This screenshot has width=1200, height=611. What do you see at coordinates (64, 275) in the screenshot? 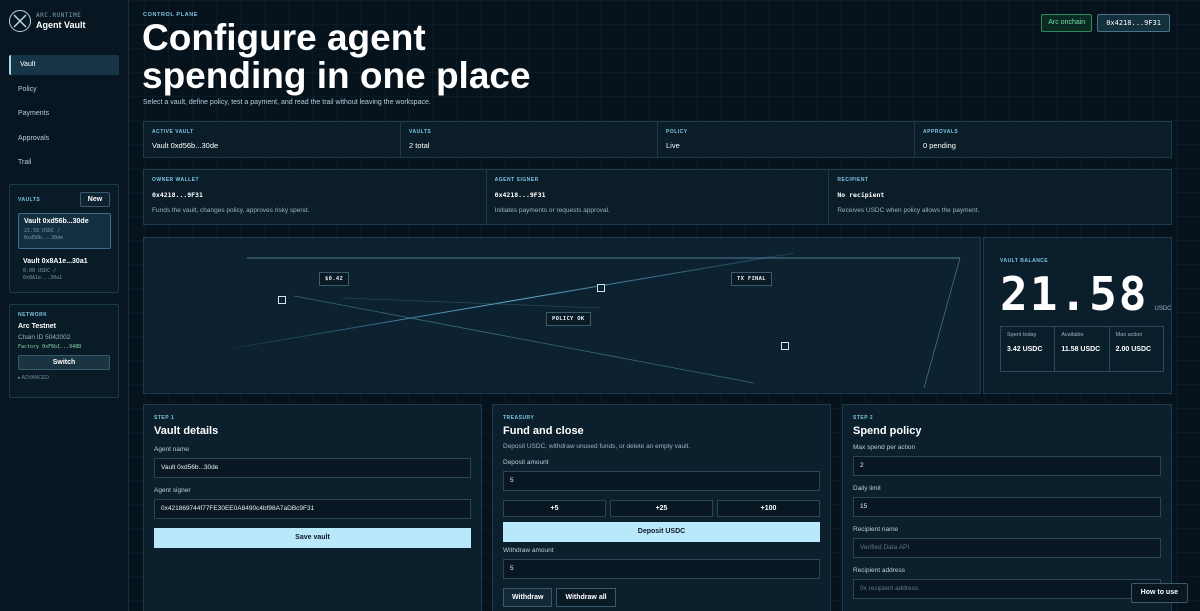
I see `vault-meta: 0.00 USDC / 0x8A1e...30a1` at bounding box center [64, 275].